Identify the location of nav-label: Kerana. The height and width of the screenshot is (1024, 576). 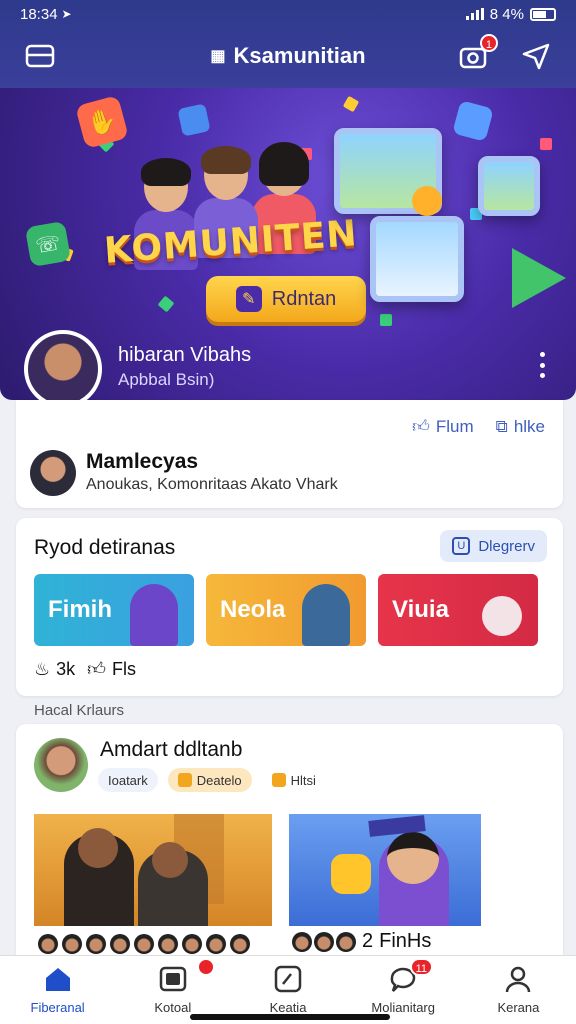
(518, 1007).